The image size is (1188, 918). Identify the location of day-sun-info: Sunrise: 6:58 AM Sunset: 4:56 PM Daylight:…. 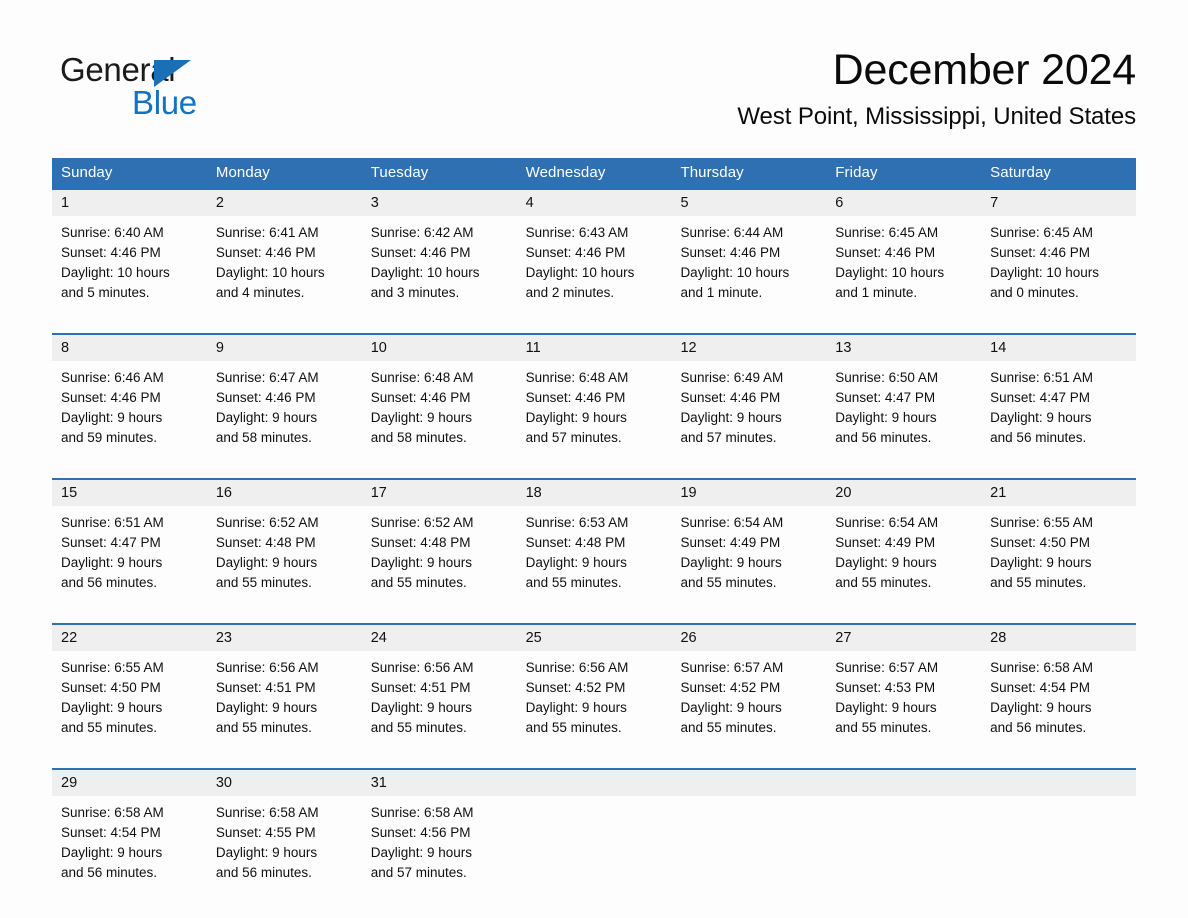
(439, 844).